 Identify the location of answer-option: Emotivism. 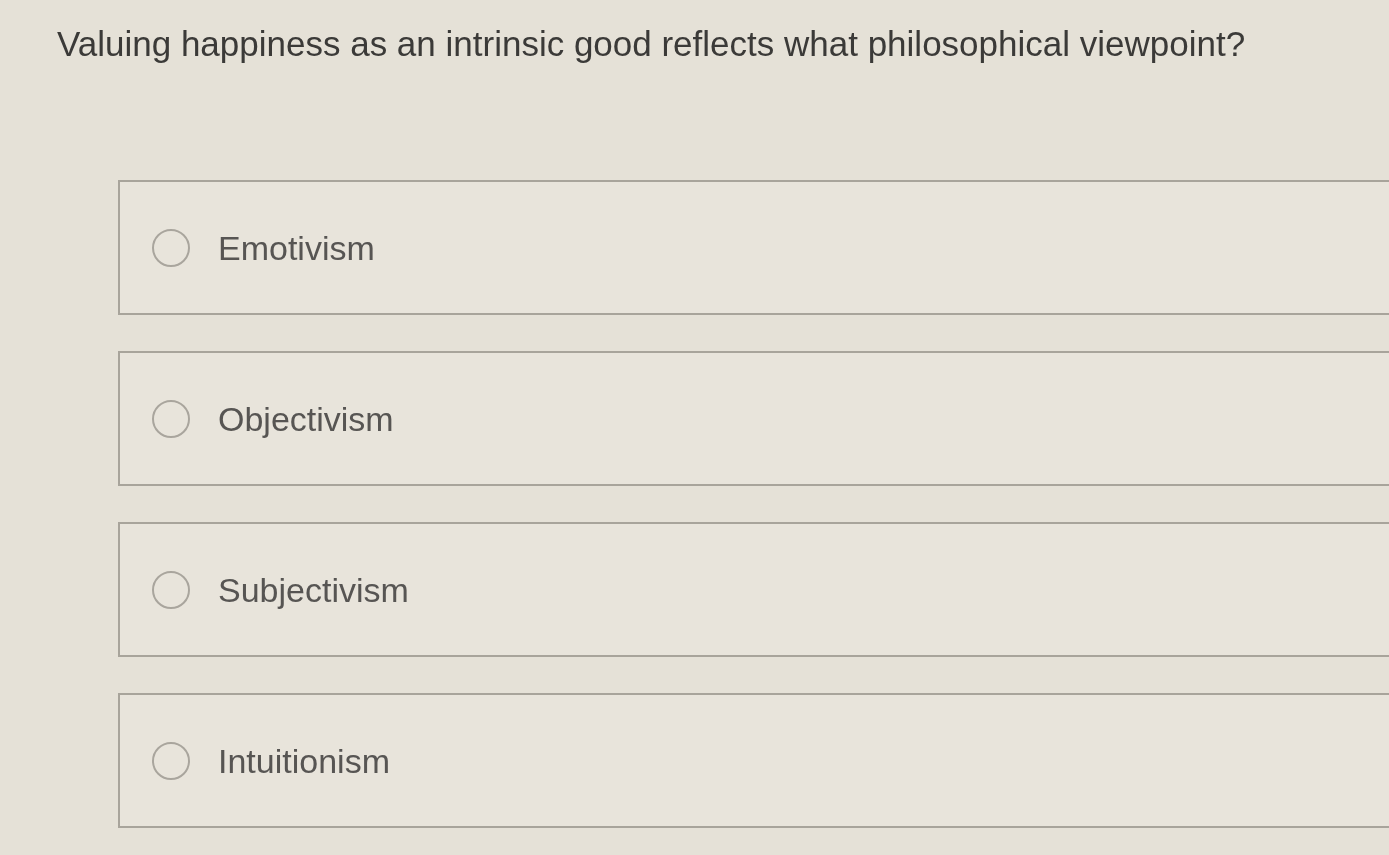
(753, 247).